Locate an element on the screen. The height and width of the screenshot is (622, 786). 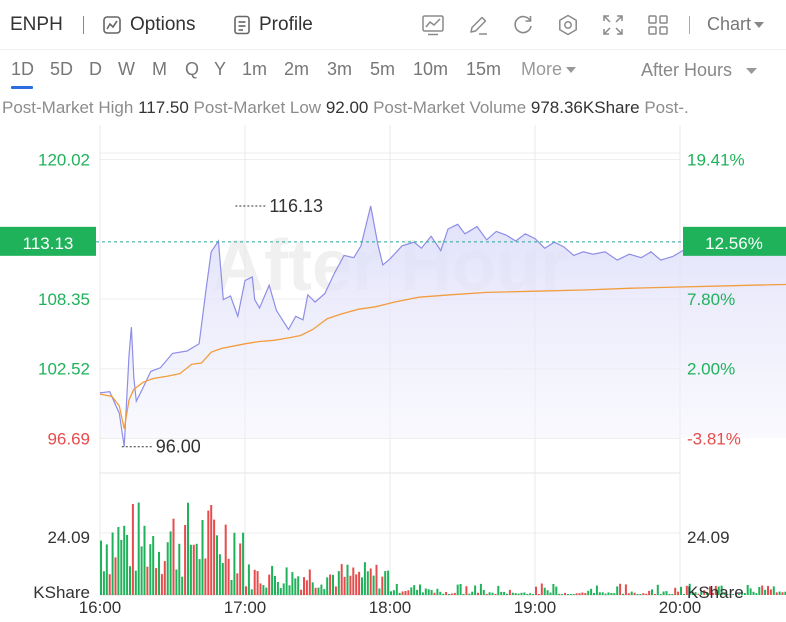
current-price-label: 113.13 is located at coordinates (48, 243).